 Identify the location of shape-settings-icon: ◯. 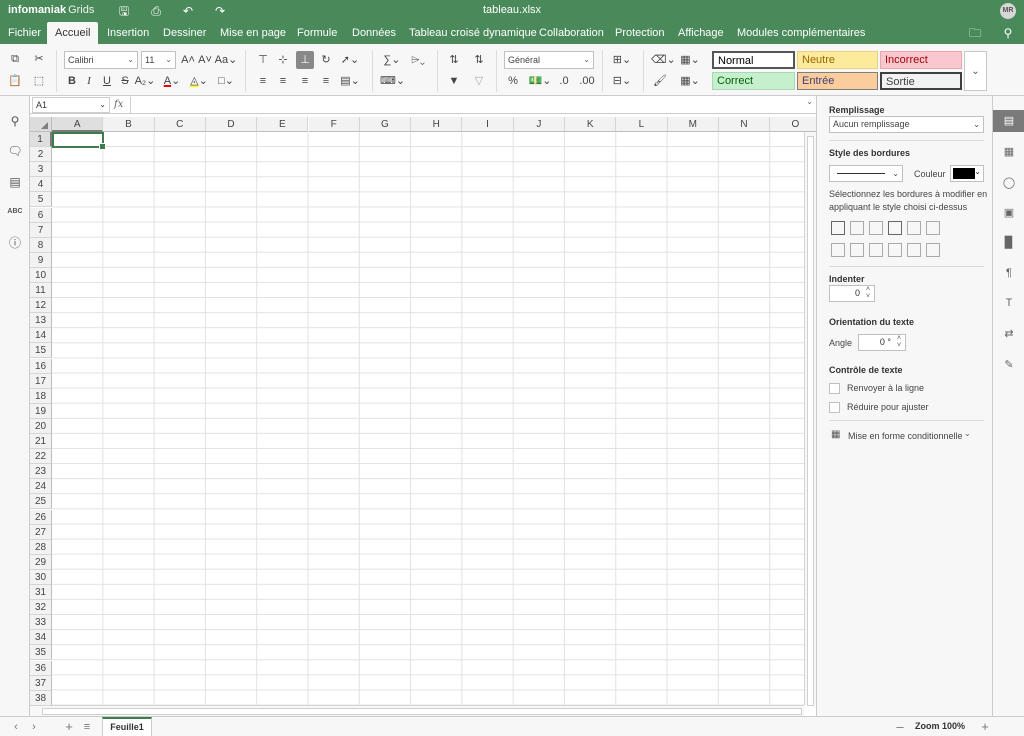
(1009, 183).